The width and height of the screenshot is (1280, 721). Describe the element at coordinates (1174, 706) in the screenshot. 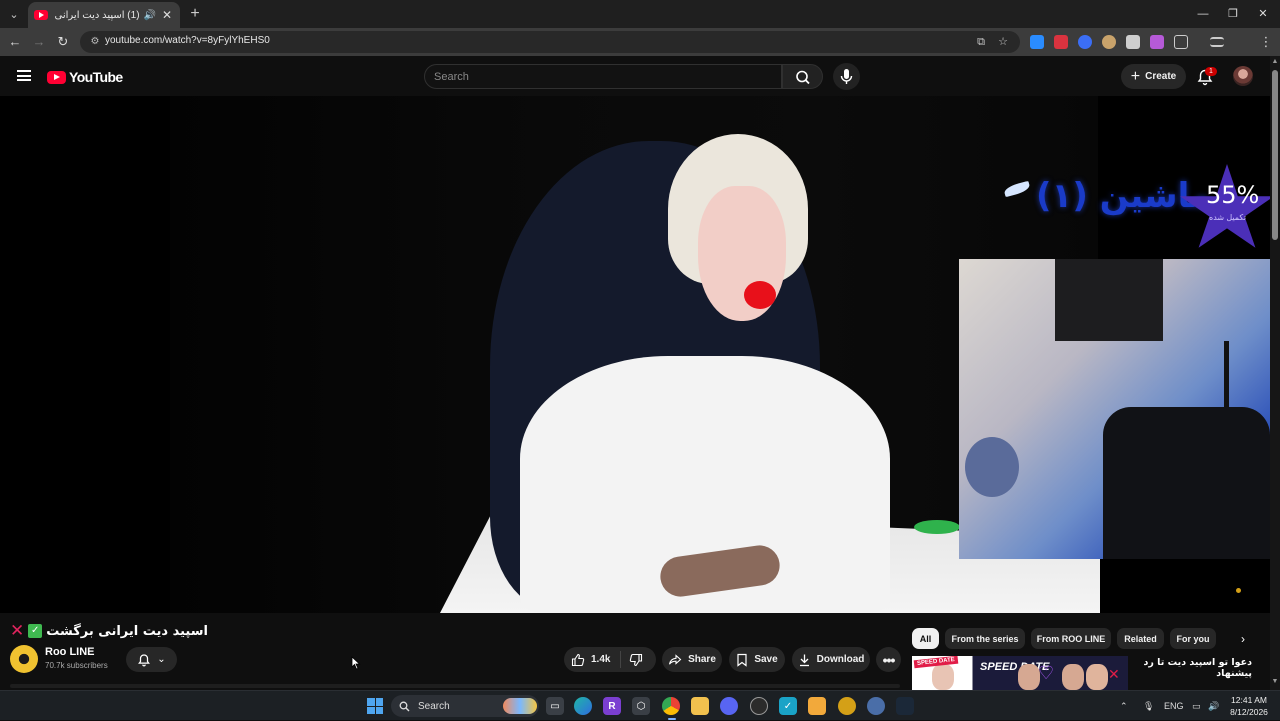

I see `language-indicator: ENG` at that location.